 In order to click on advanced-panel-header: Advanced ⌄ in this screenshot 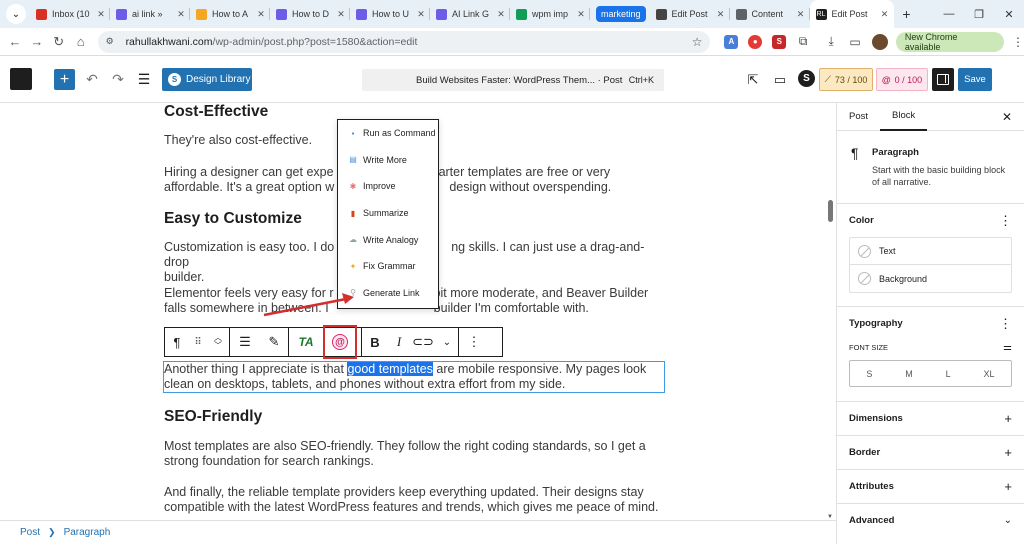, I will do `click(930, 520)`.